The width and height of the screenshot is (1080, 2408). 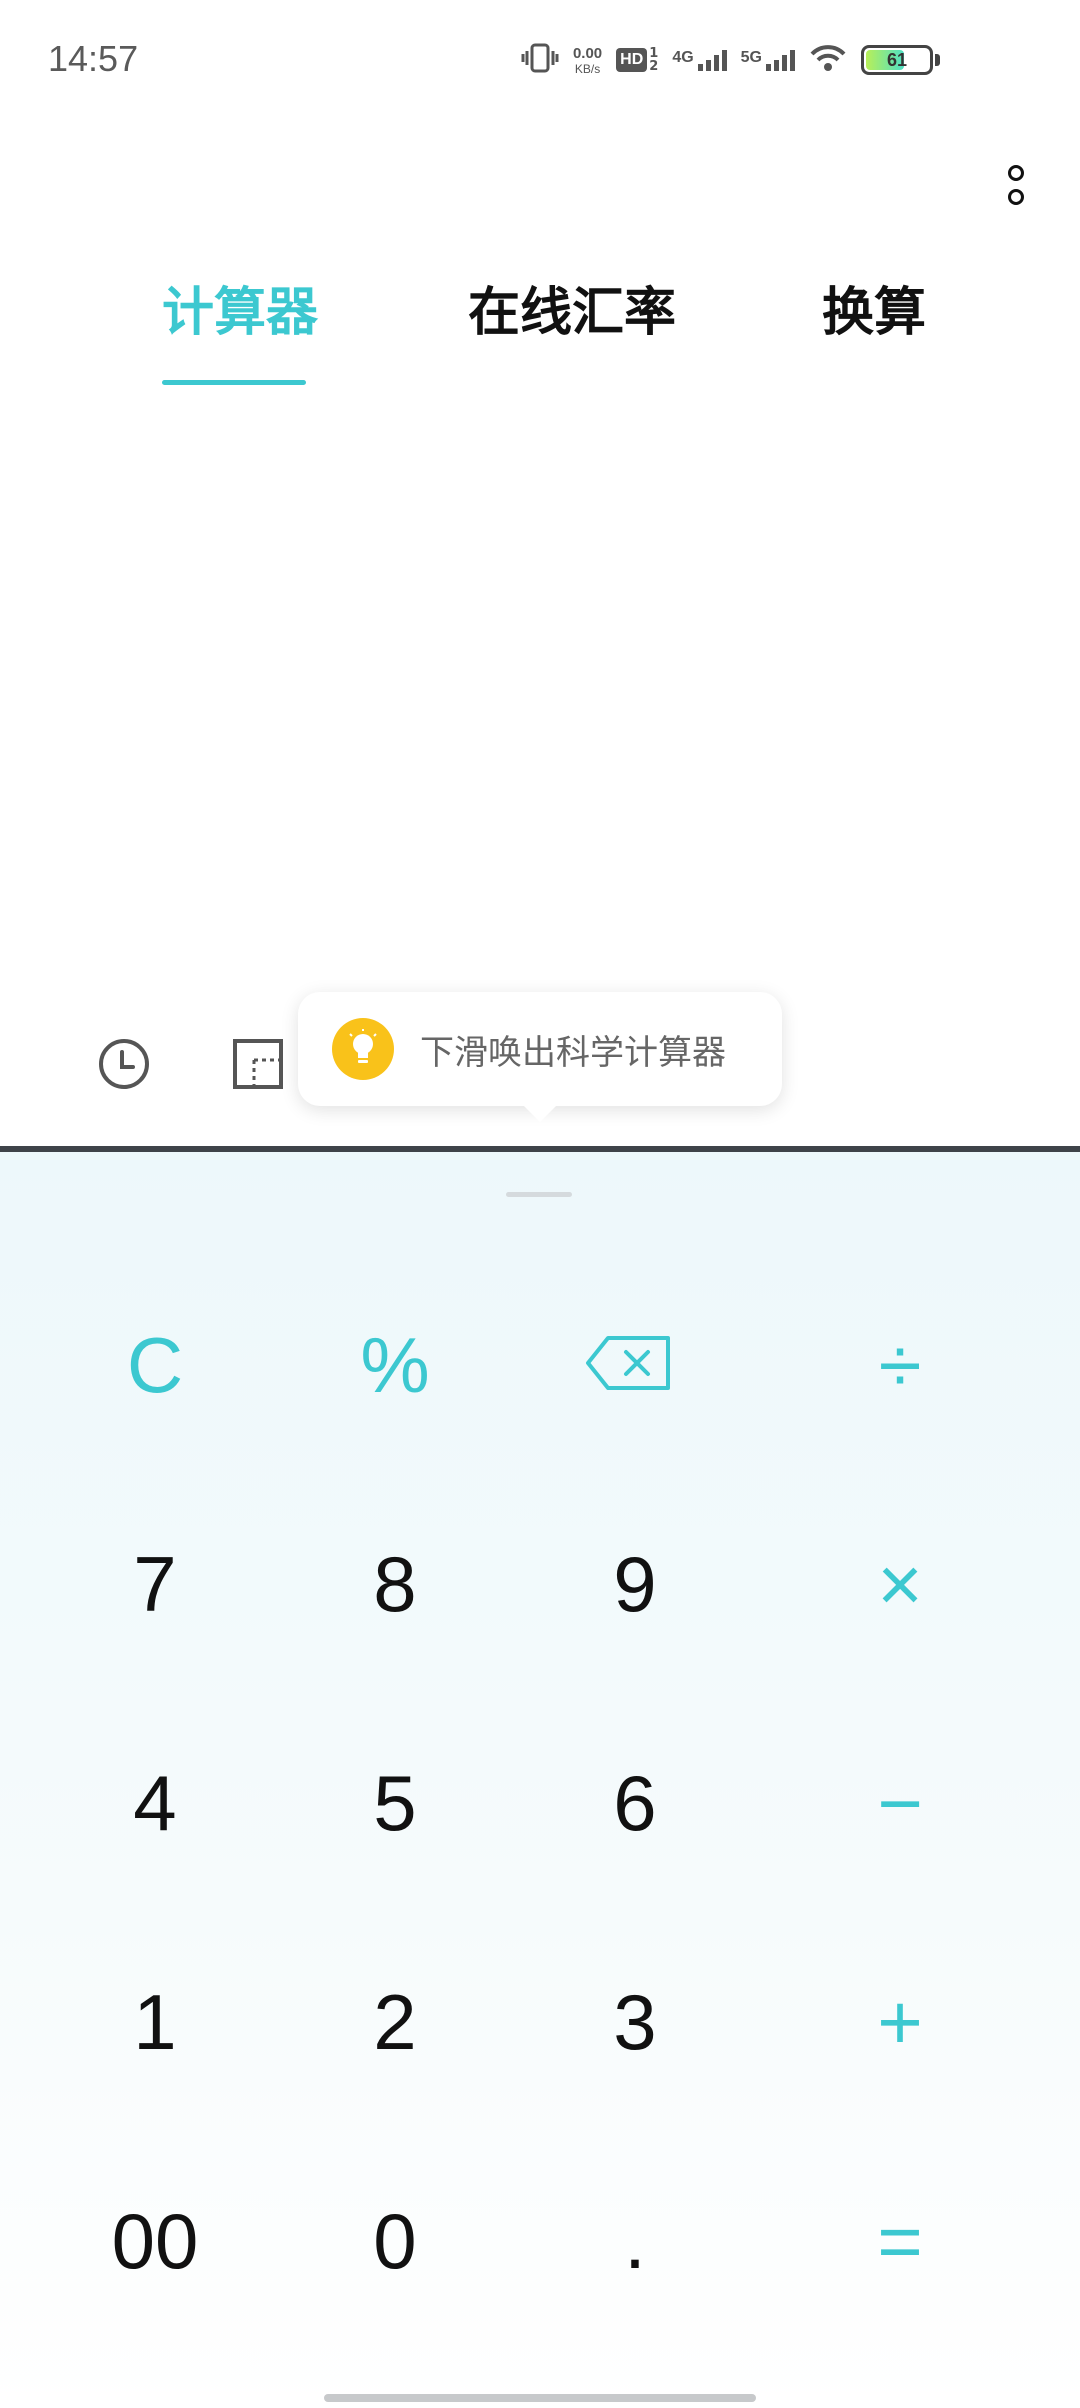 What do you see at coordinates (751, 57) in the screenshot?
I see `signal-5g-label: 5G` at bounding box center [751, 57].